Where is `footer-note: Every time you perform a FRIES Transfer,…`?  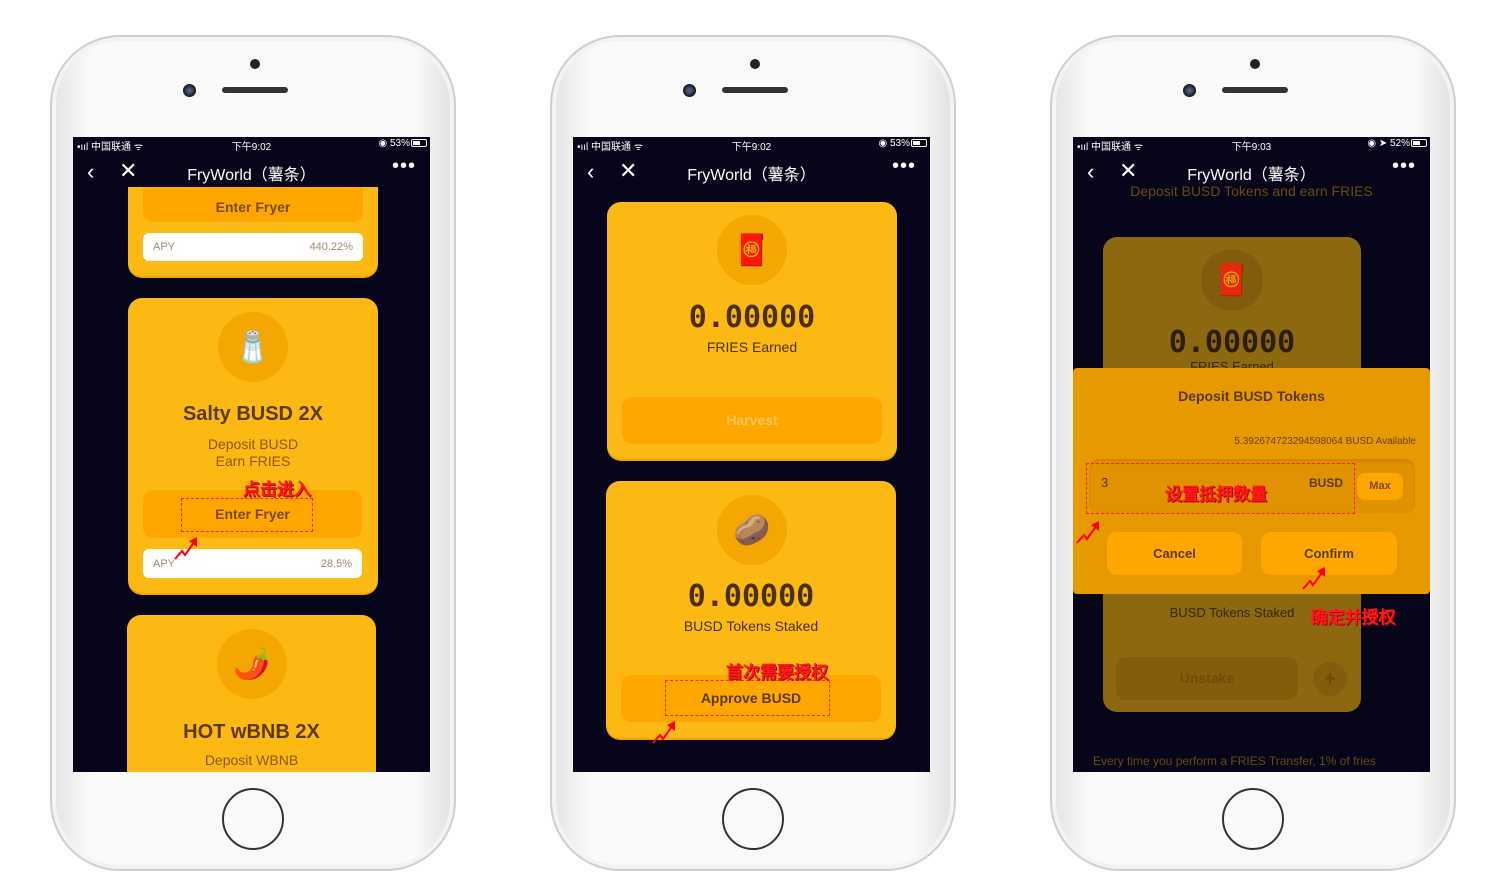 footer-note: Every time you perform a FRIES Transfer,… is located at coordinates (1234, 761).